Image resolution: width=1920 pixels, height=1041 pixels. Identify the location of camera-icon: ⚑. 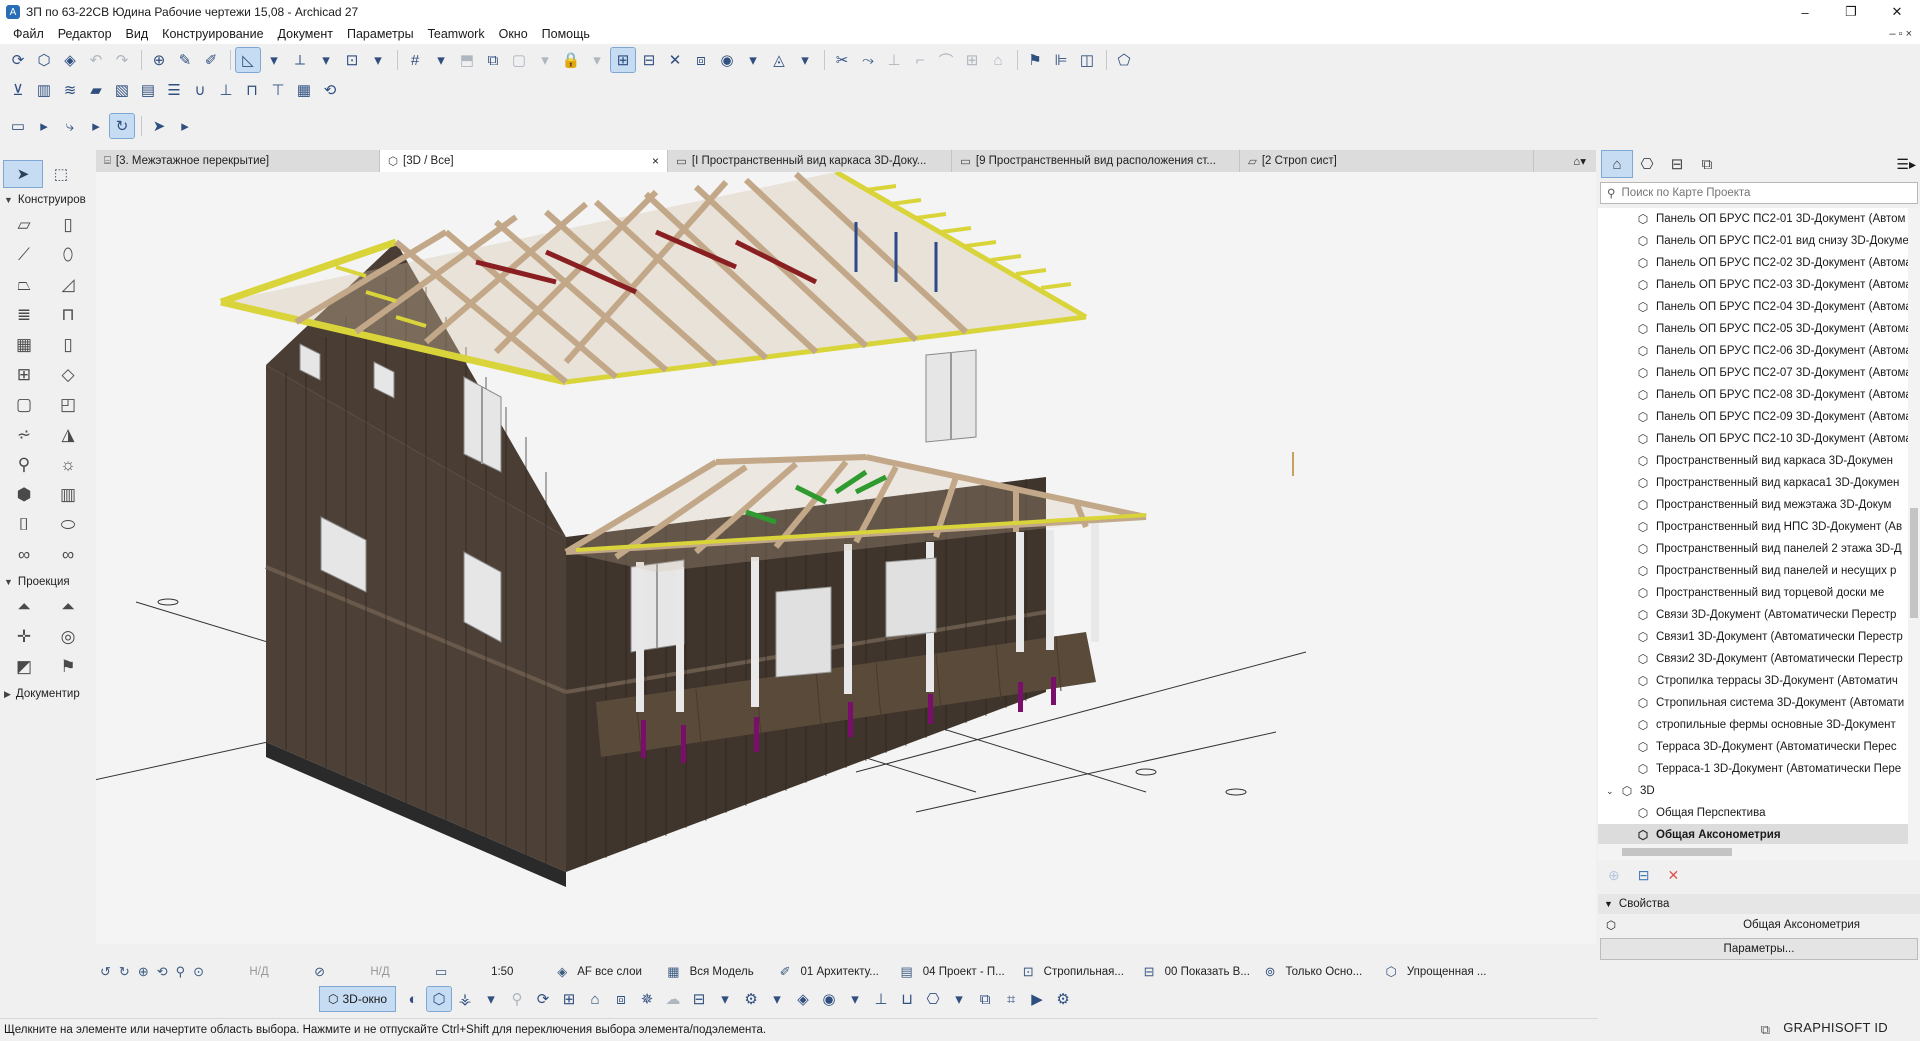
(68, 667).